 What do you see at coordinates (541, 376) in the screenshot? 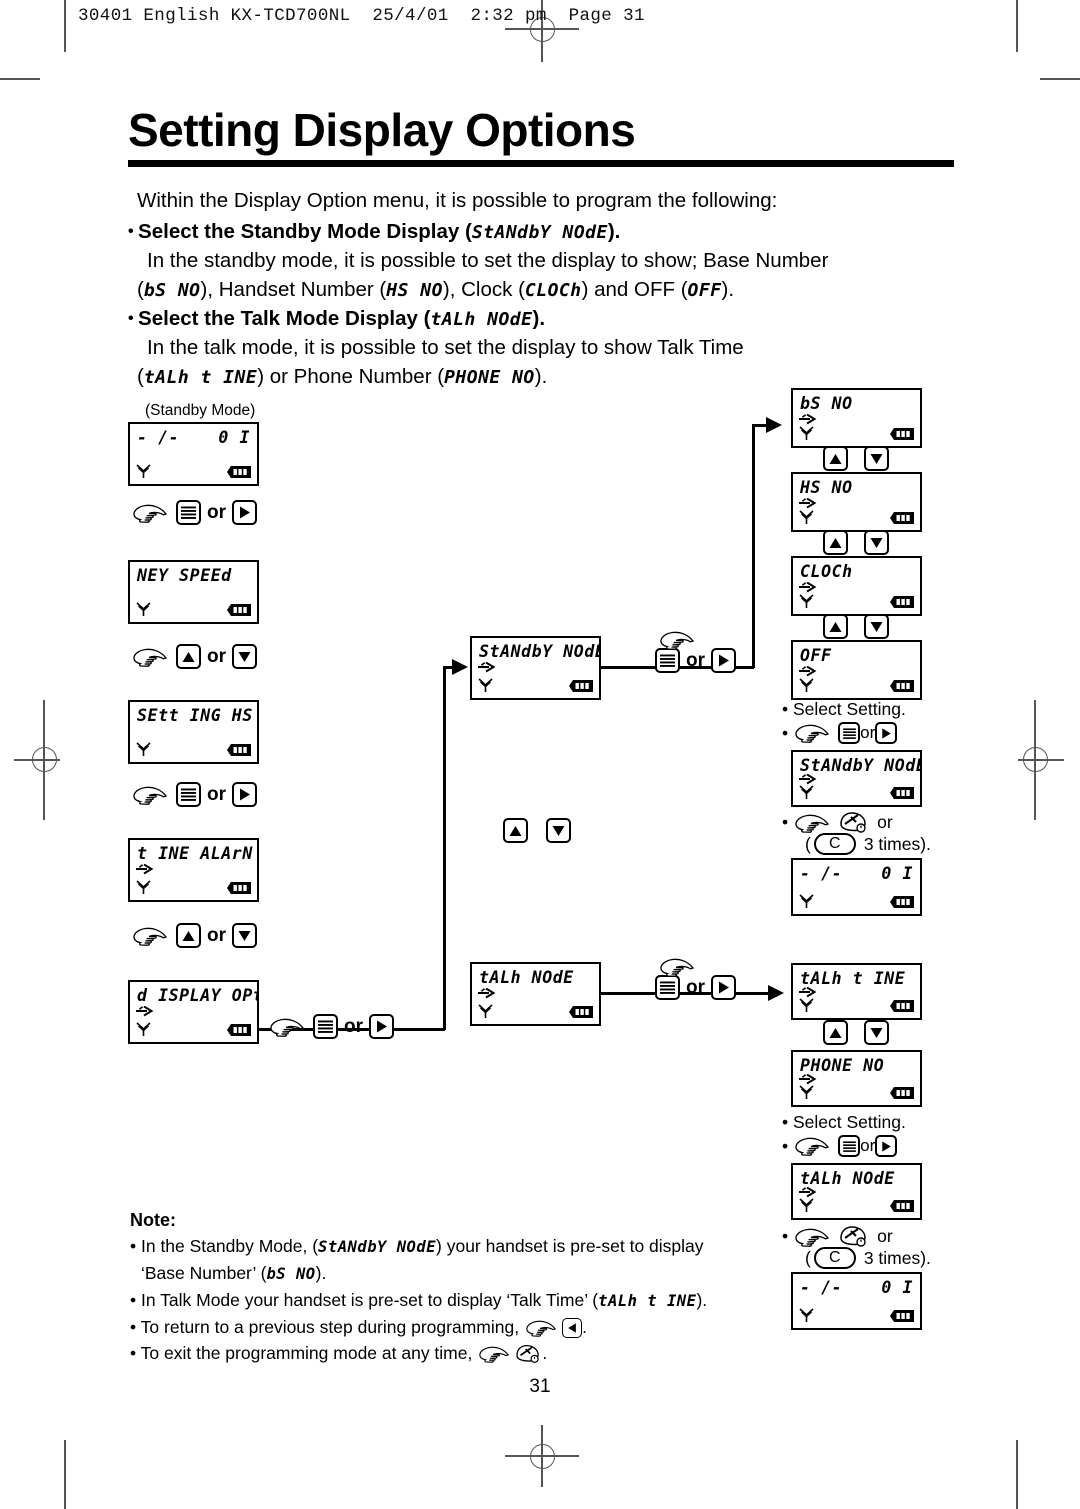
I see `b2l3-p3: ).` at bounding box center [541, 376].